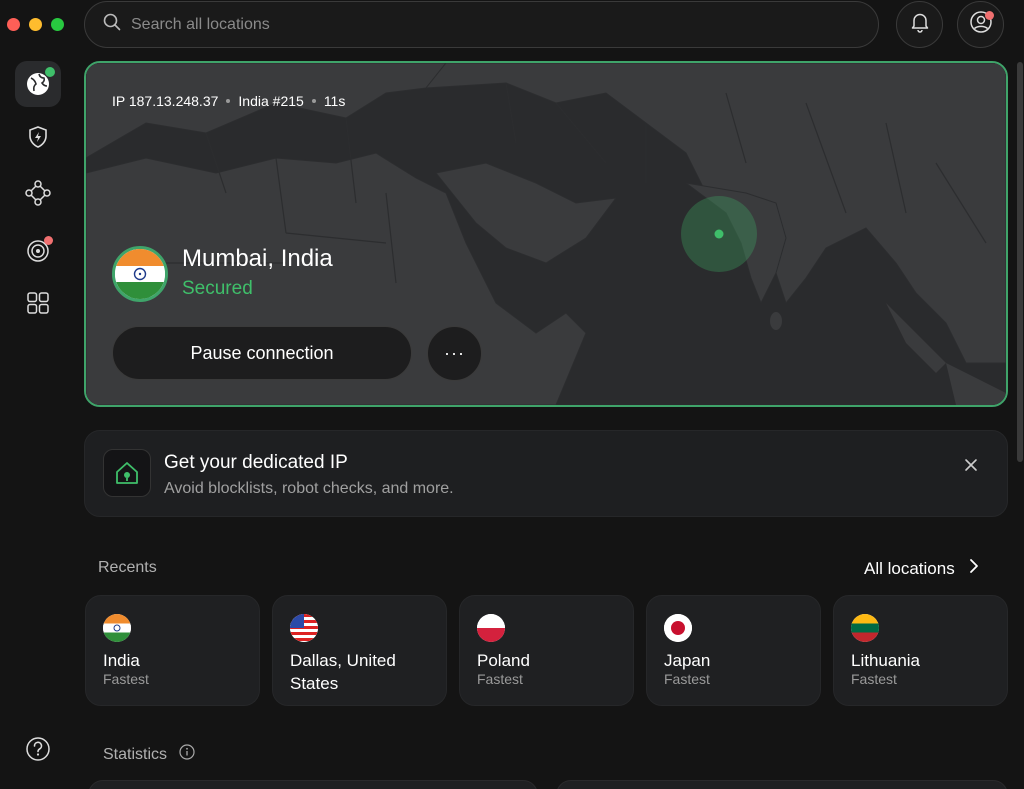  I want to click on info-icon, so click(187, 754).